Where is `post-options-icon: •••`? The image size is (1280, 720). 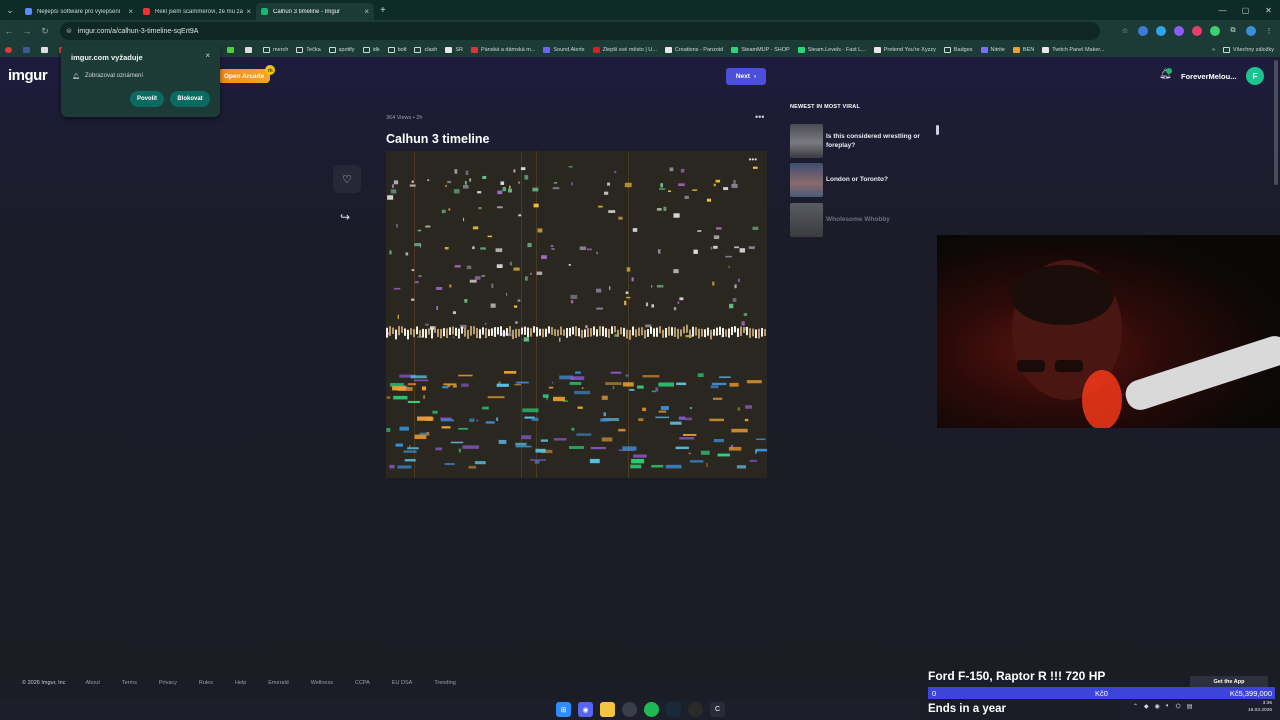 post-options-icon: ••• is located at coordinates (759, 117).